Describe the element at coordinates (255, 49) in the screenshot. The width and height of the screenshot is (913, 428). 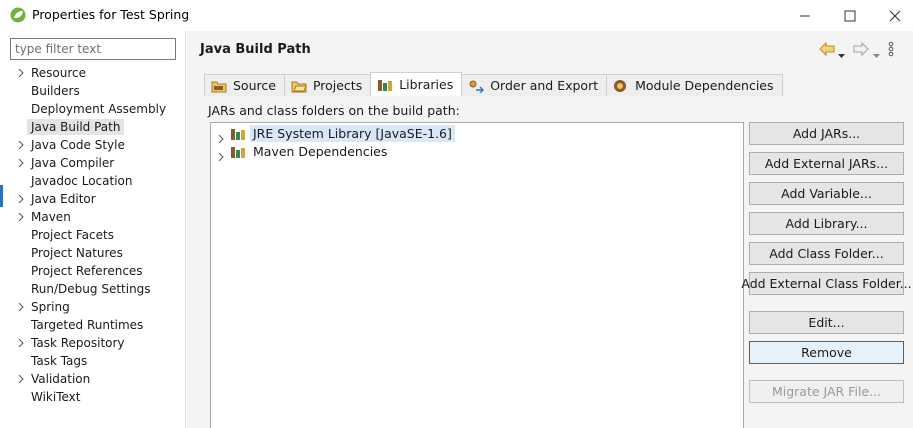
I see `page-title: Java Build Path` at that location.